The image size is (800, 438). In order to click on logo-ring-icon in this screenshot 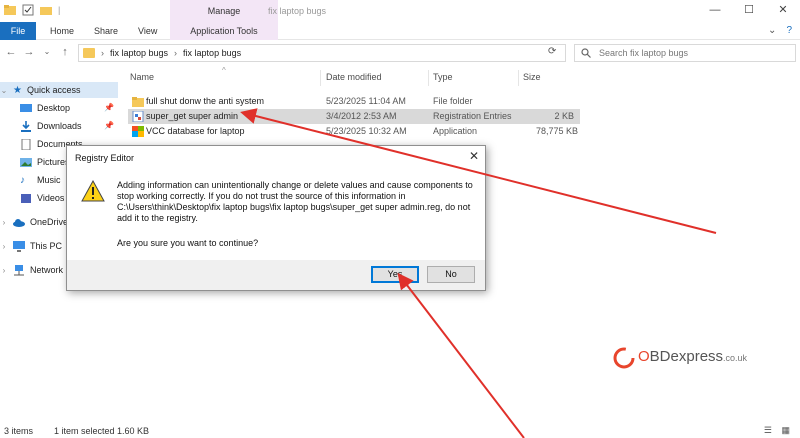, I will do `click(624, 358)`.